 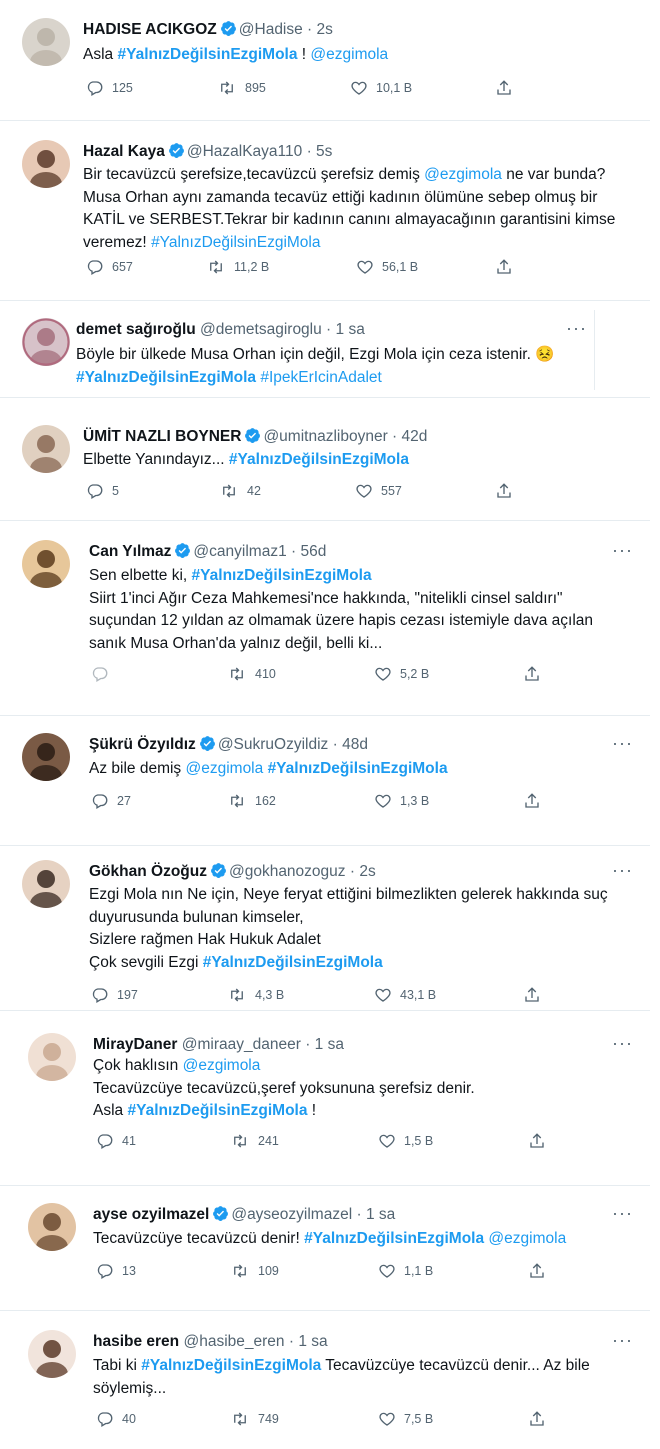 I want to click on display-name: Hazal Kaya, so click(x=124, y=151).